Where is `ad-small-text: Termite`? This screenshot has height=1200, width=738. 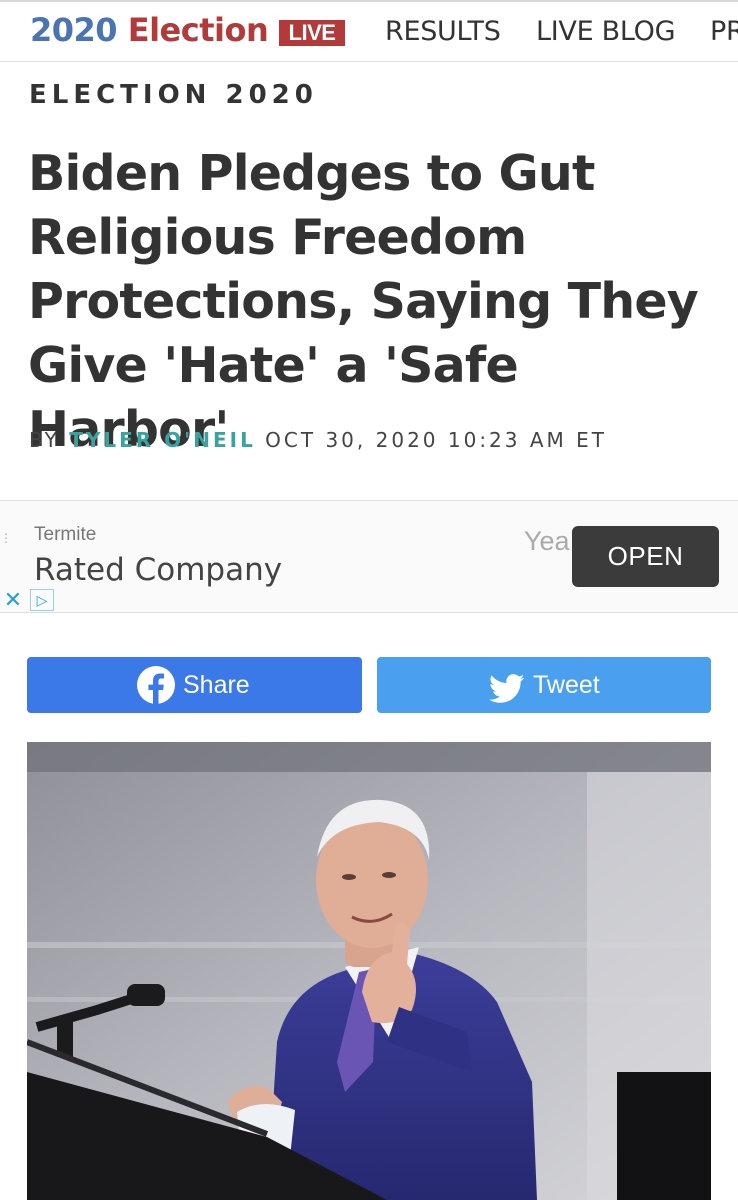 ad-small-text: Termite is located at coordinates (65, 534).